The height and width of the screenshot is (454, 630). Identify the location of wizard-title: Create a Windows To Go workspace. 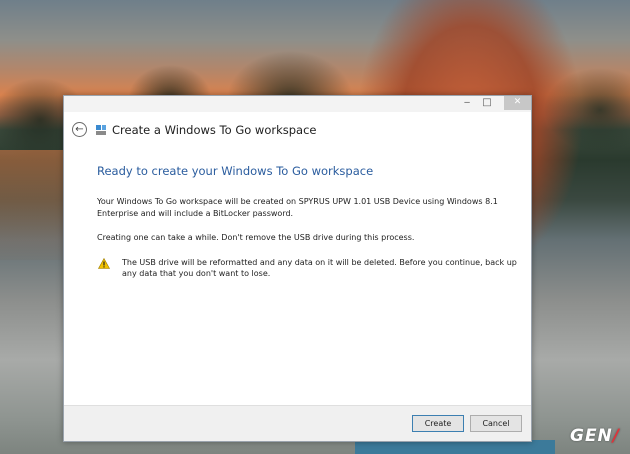
(214, 130).